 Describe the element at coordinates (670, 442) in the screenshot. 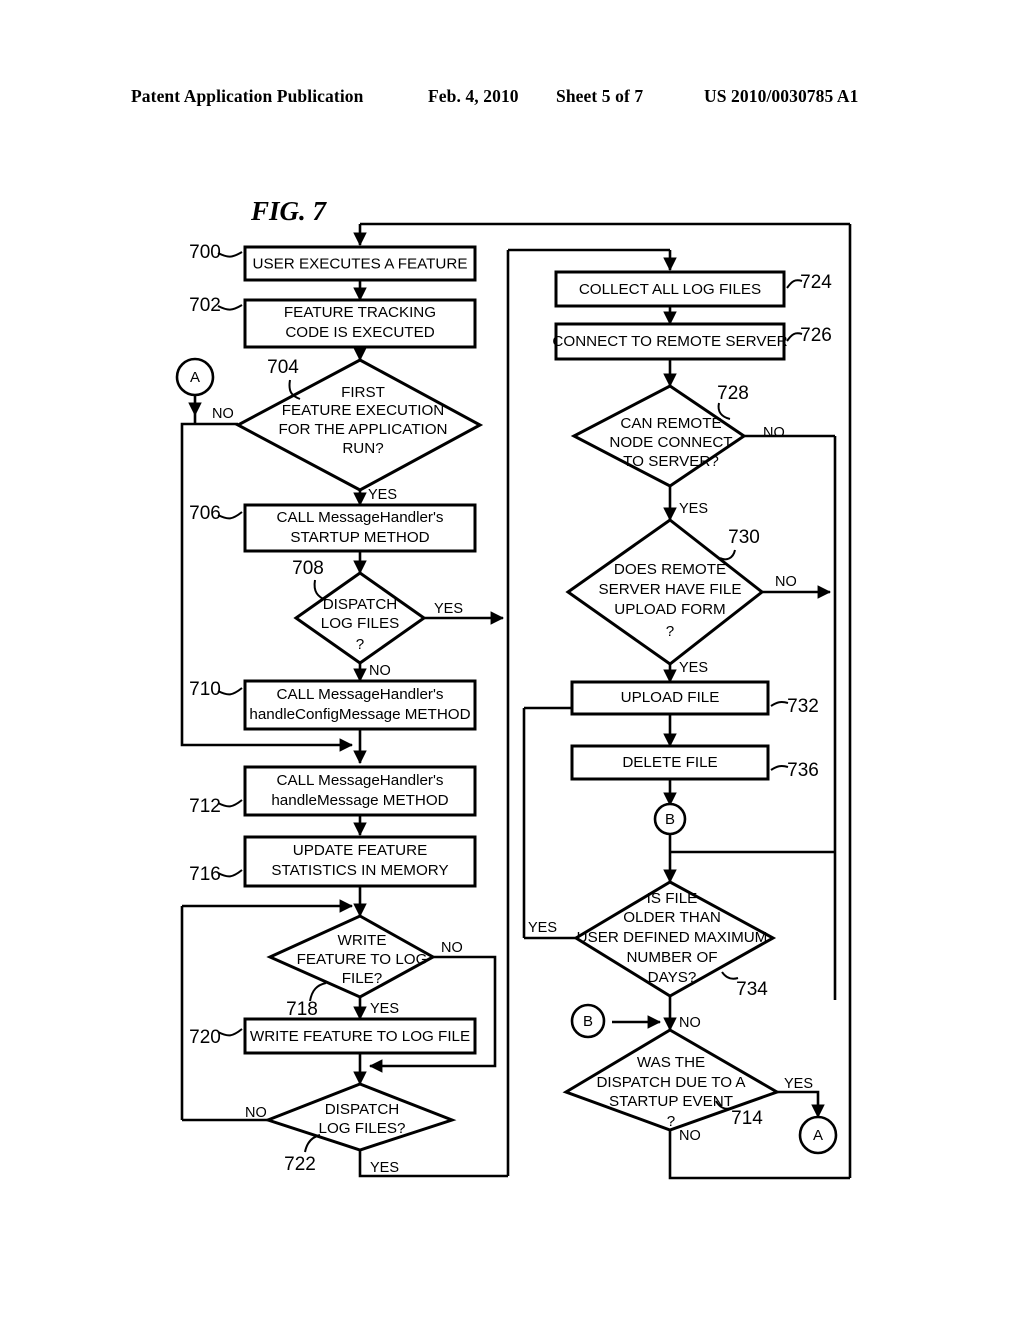

I see `node-728-line-1: NODE CONNECT` at that location.